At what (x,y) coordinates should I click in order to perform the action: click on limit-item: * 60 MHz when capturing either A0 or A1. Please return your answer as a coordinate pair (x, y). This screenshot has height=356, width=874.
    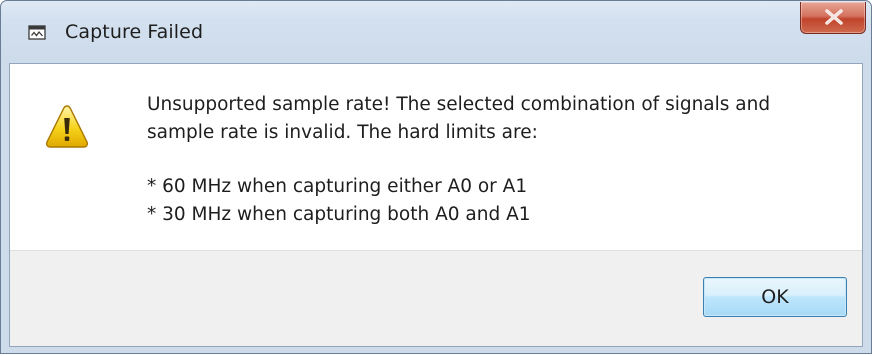
    Looking at the image, I should click on (337, 186).